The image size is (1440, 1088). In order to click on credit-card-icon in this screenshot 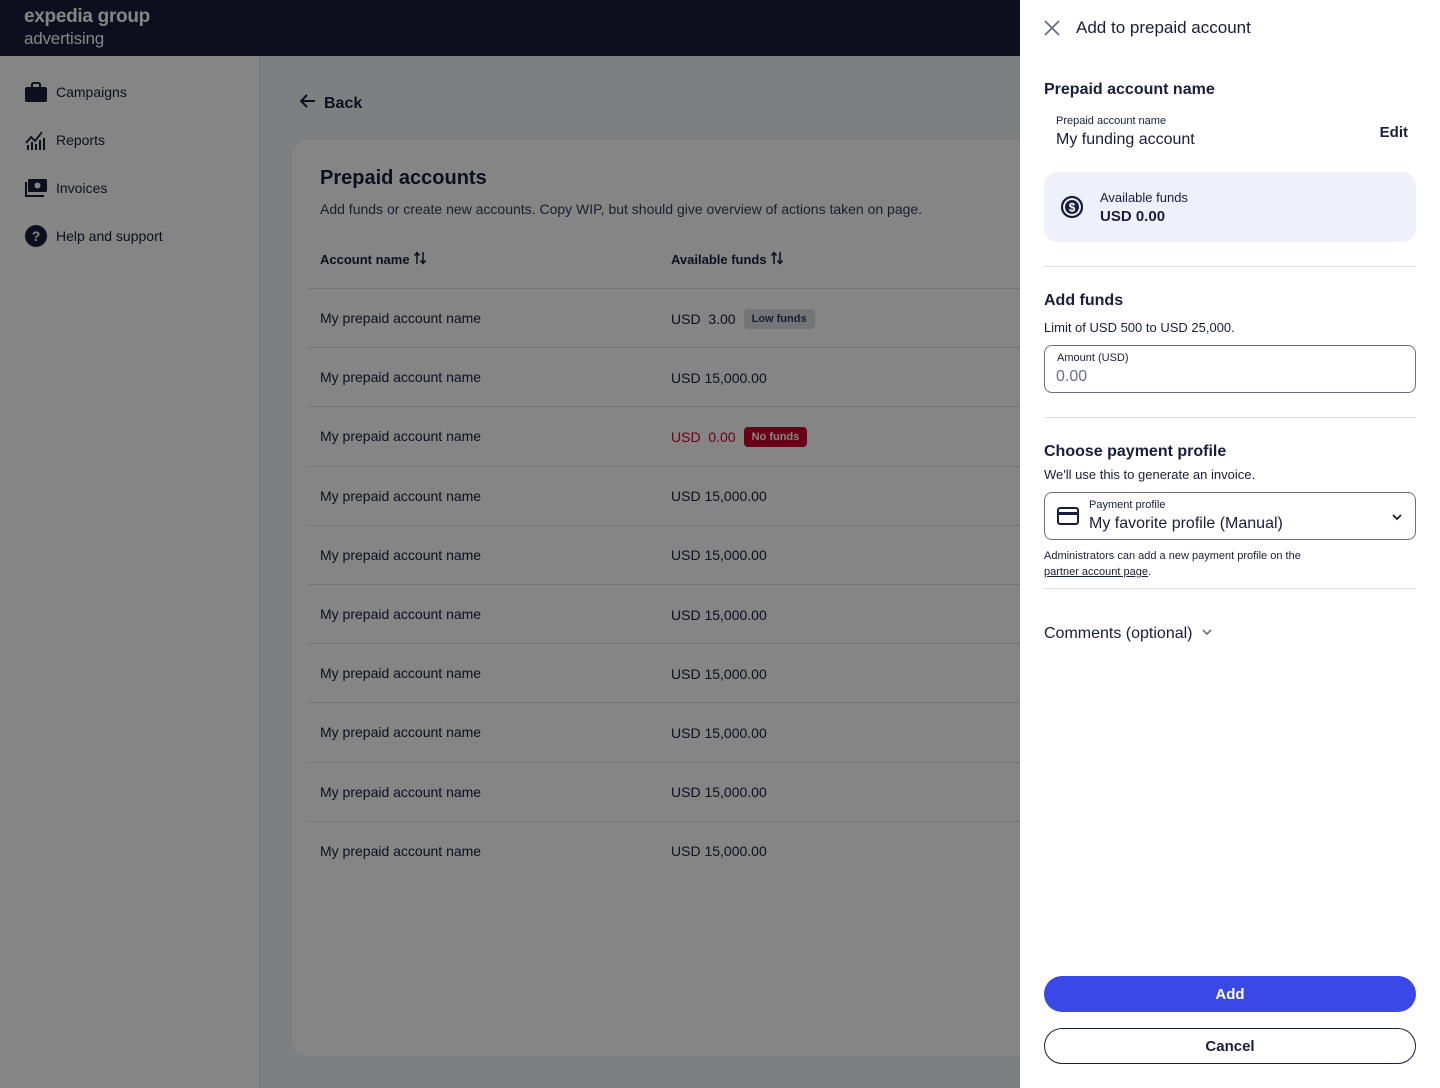, I will do `click(1068, 518)`.